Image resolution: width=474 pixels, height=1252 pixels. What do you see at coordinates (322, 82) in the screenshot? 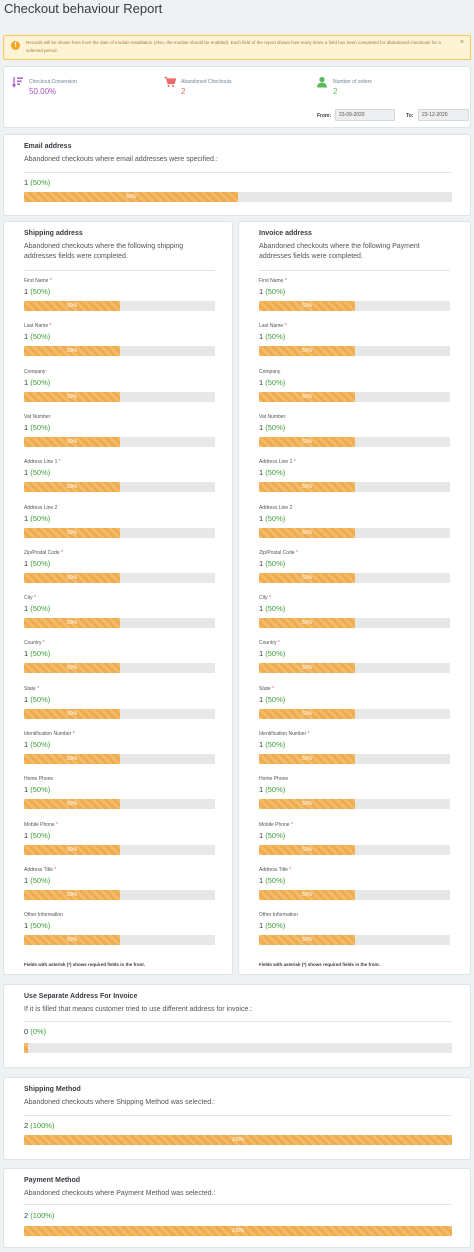
I see `user-icon` at bounding box center [322, 82].